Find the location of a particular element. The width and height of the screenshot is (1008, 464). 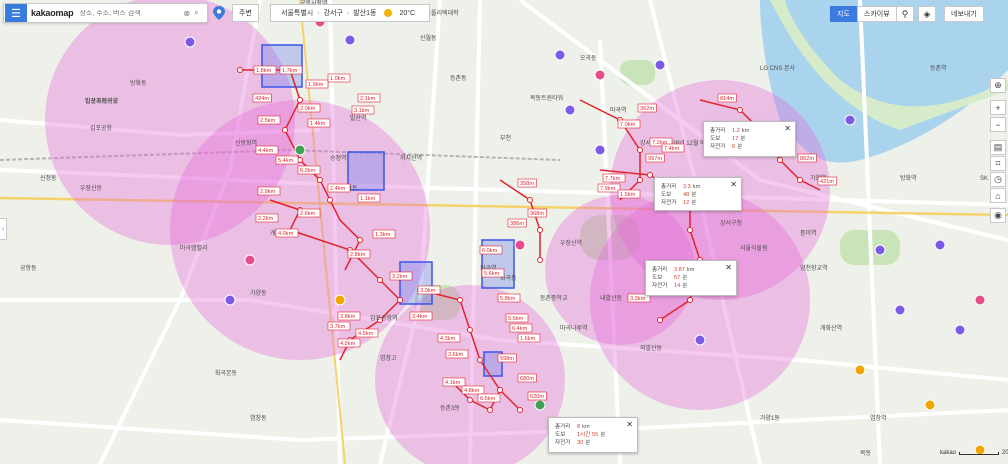

distance-icon: ⌗ is located at coordinates (998, 163).